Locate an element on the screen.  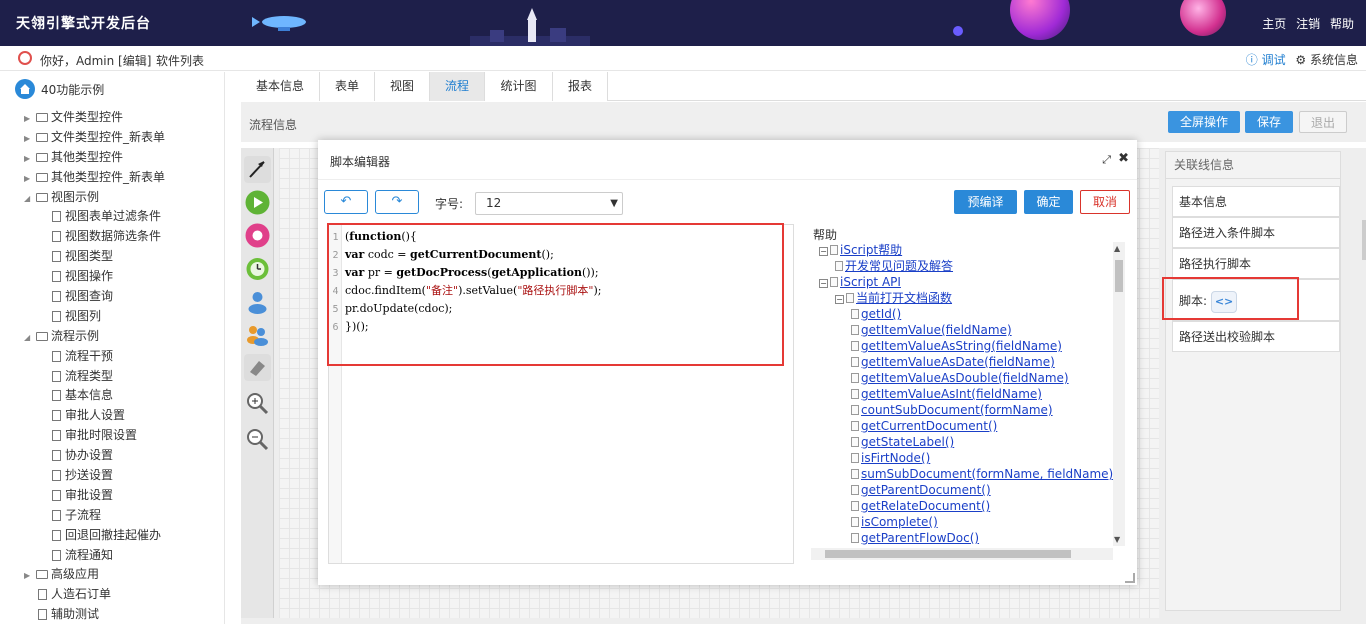
link-exit-validation-script: 路径送出校验脚本 is located at coordinates (1256, 336).